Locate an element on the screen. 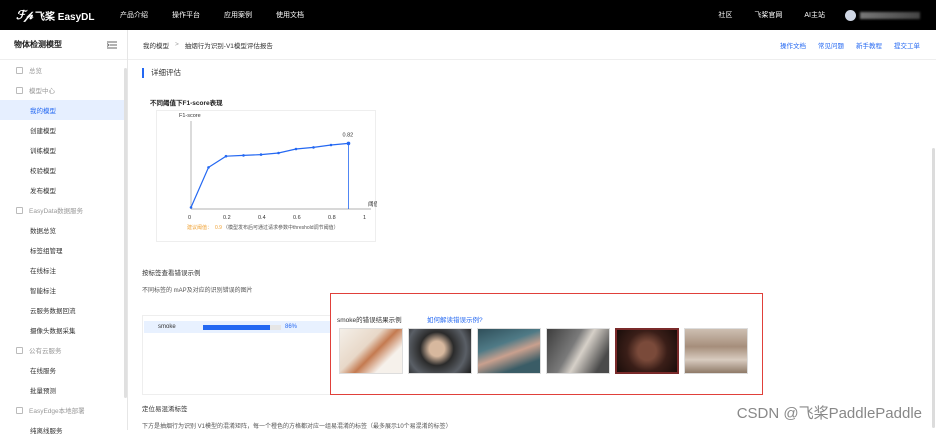  suggest-threshold-label: 建议阈值： is located at coordinates (199, 227).